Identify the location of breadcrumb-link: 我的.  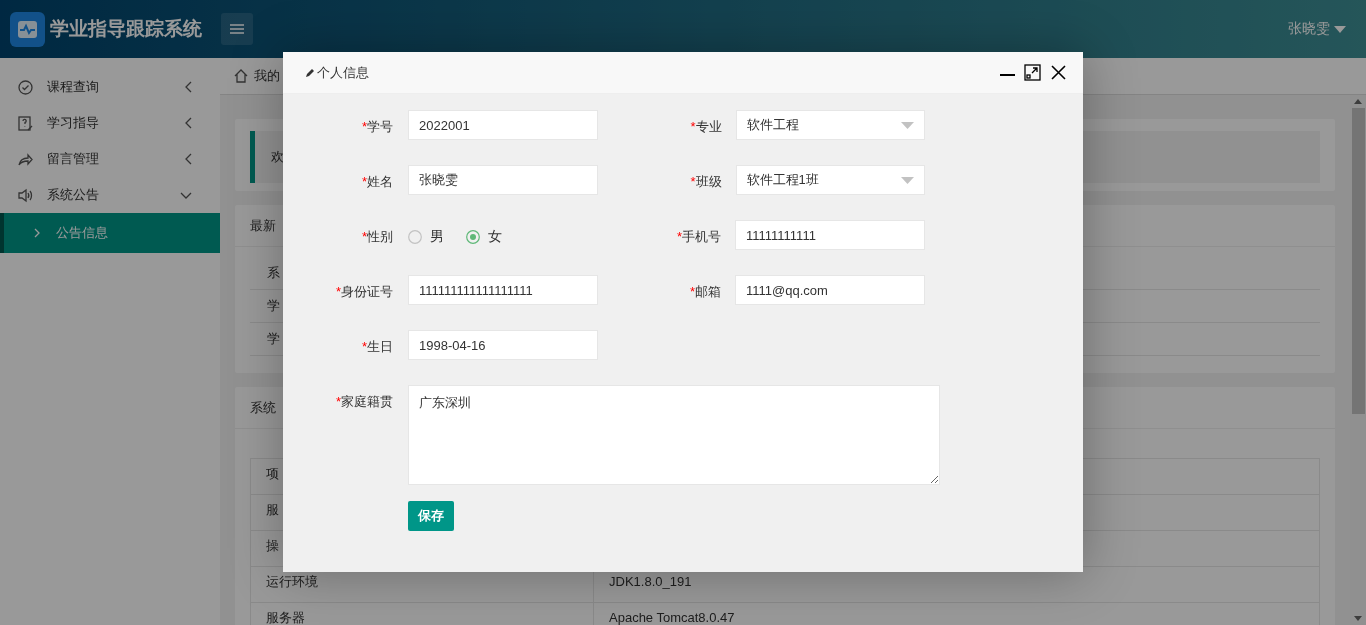
(267, 76).